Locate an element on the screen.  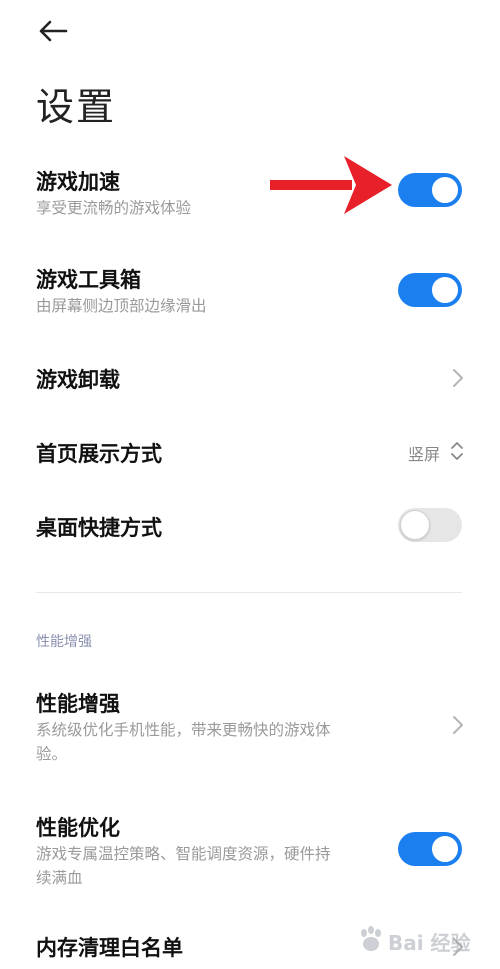
setting-title: 首页展示方式 is located at coordinates (99, 454).